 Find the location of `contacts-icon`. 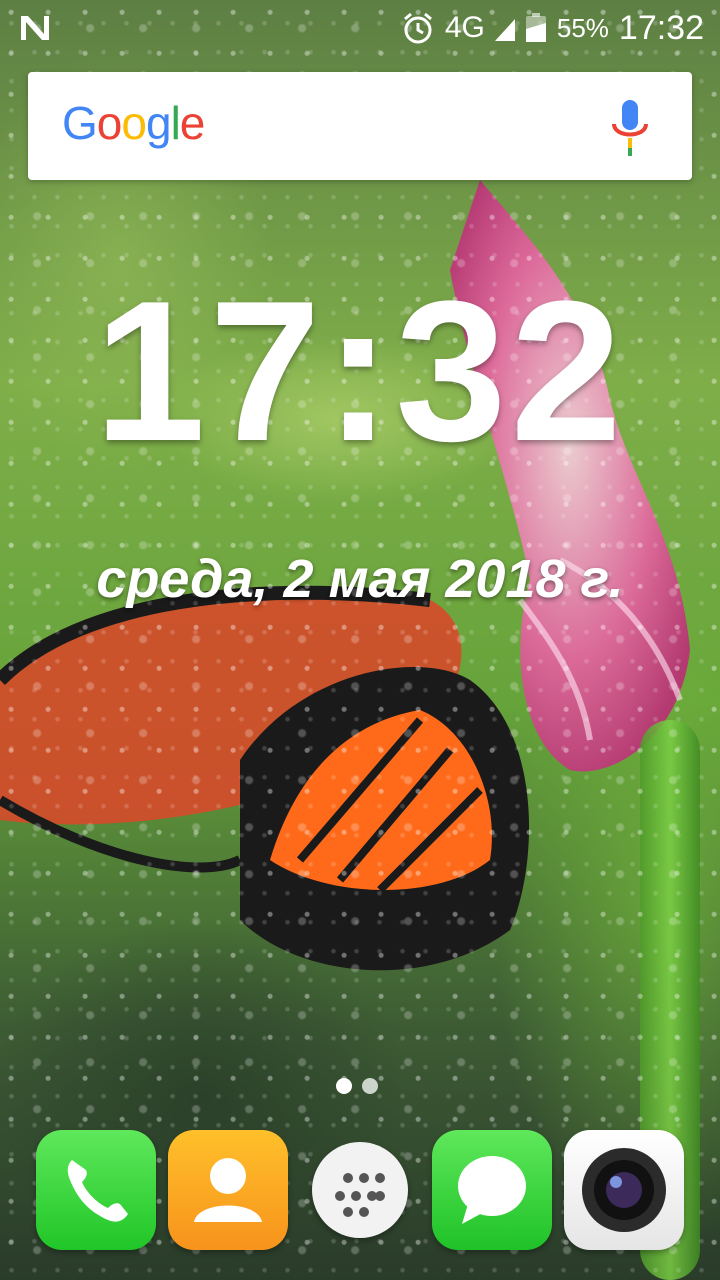

contacts-icon is located at coordinates (228, 1190).